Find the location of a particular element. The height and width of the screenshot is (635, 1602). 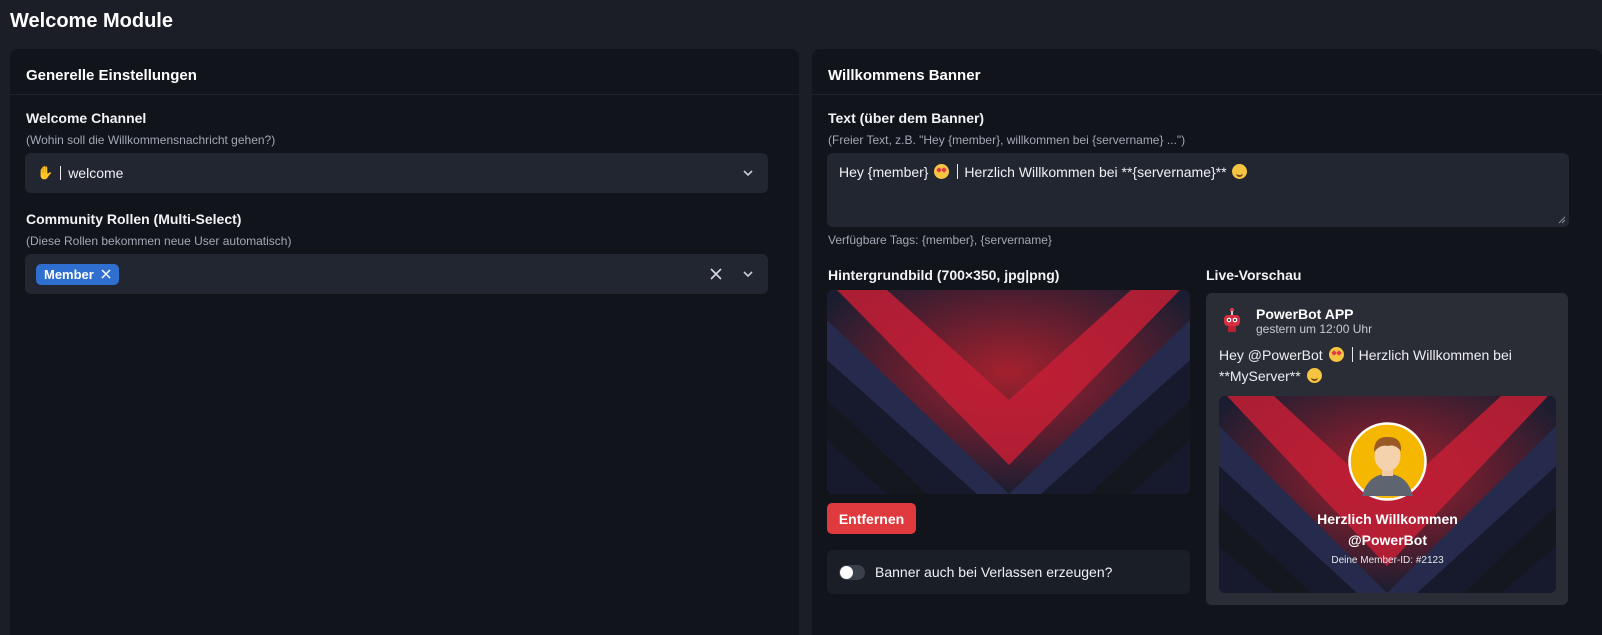

welcome-channel-label: Welcome Channel is located at coordinates (86, 118).